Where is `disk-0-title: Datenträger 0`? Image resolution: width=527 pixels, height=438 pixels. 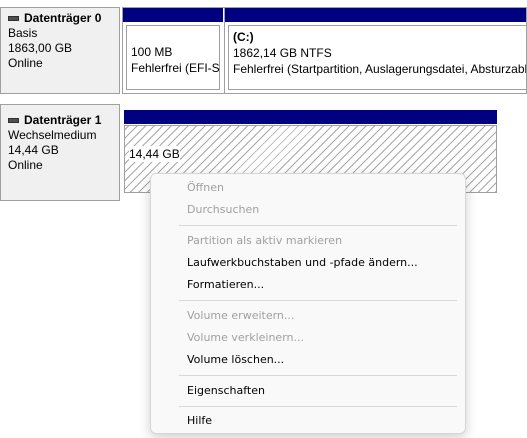
disk-0-title: Datenträger 0 is located at coordinates (63, 18).